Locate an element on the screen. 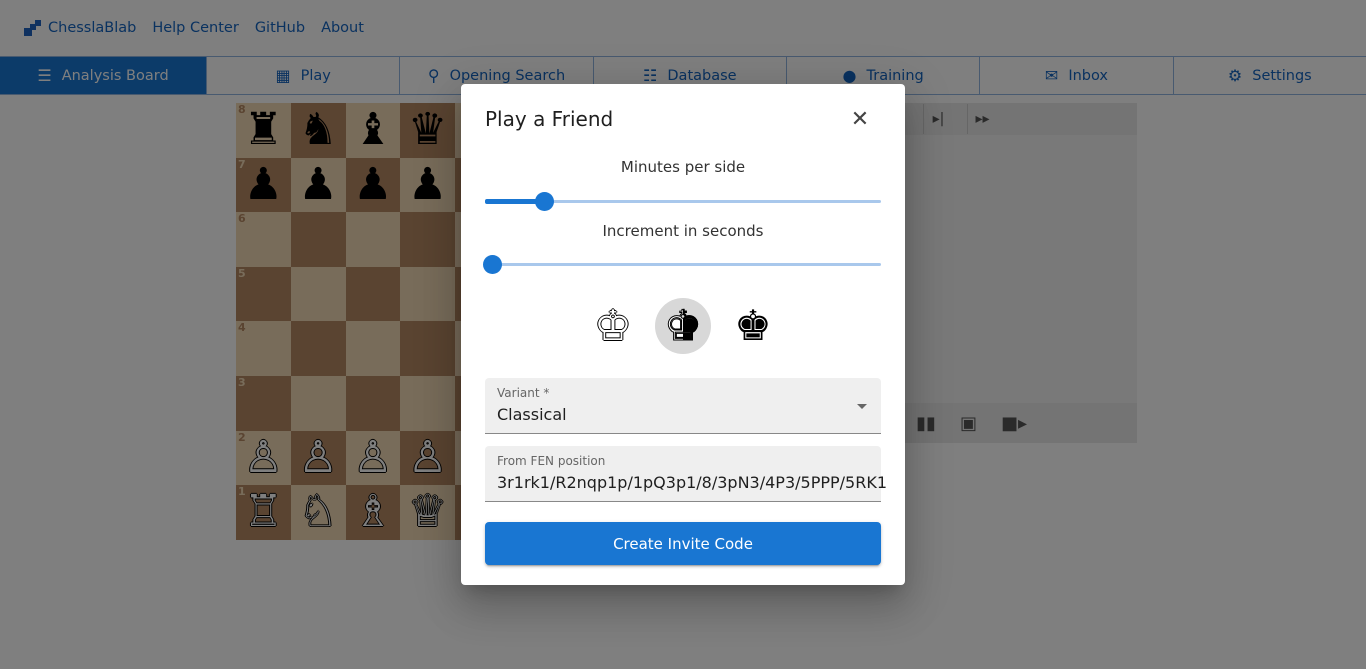  create-invite-code-button: Create Invite Code is located at coordinates (683, 543).